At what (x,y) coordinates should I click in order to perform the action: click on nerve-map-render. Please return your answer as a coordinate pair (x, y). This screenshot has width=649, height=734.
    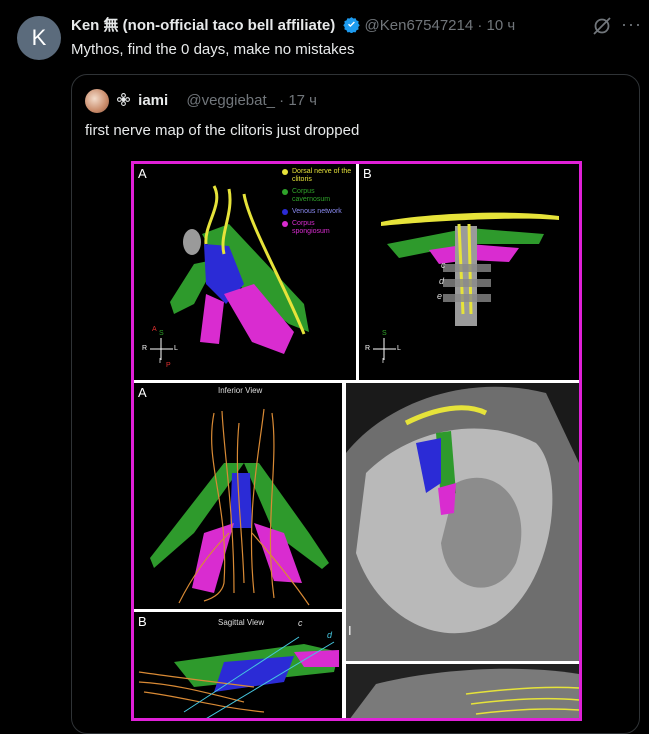
    Looking at the image, I should click on (239, 507).